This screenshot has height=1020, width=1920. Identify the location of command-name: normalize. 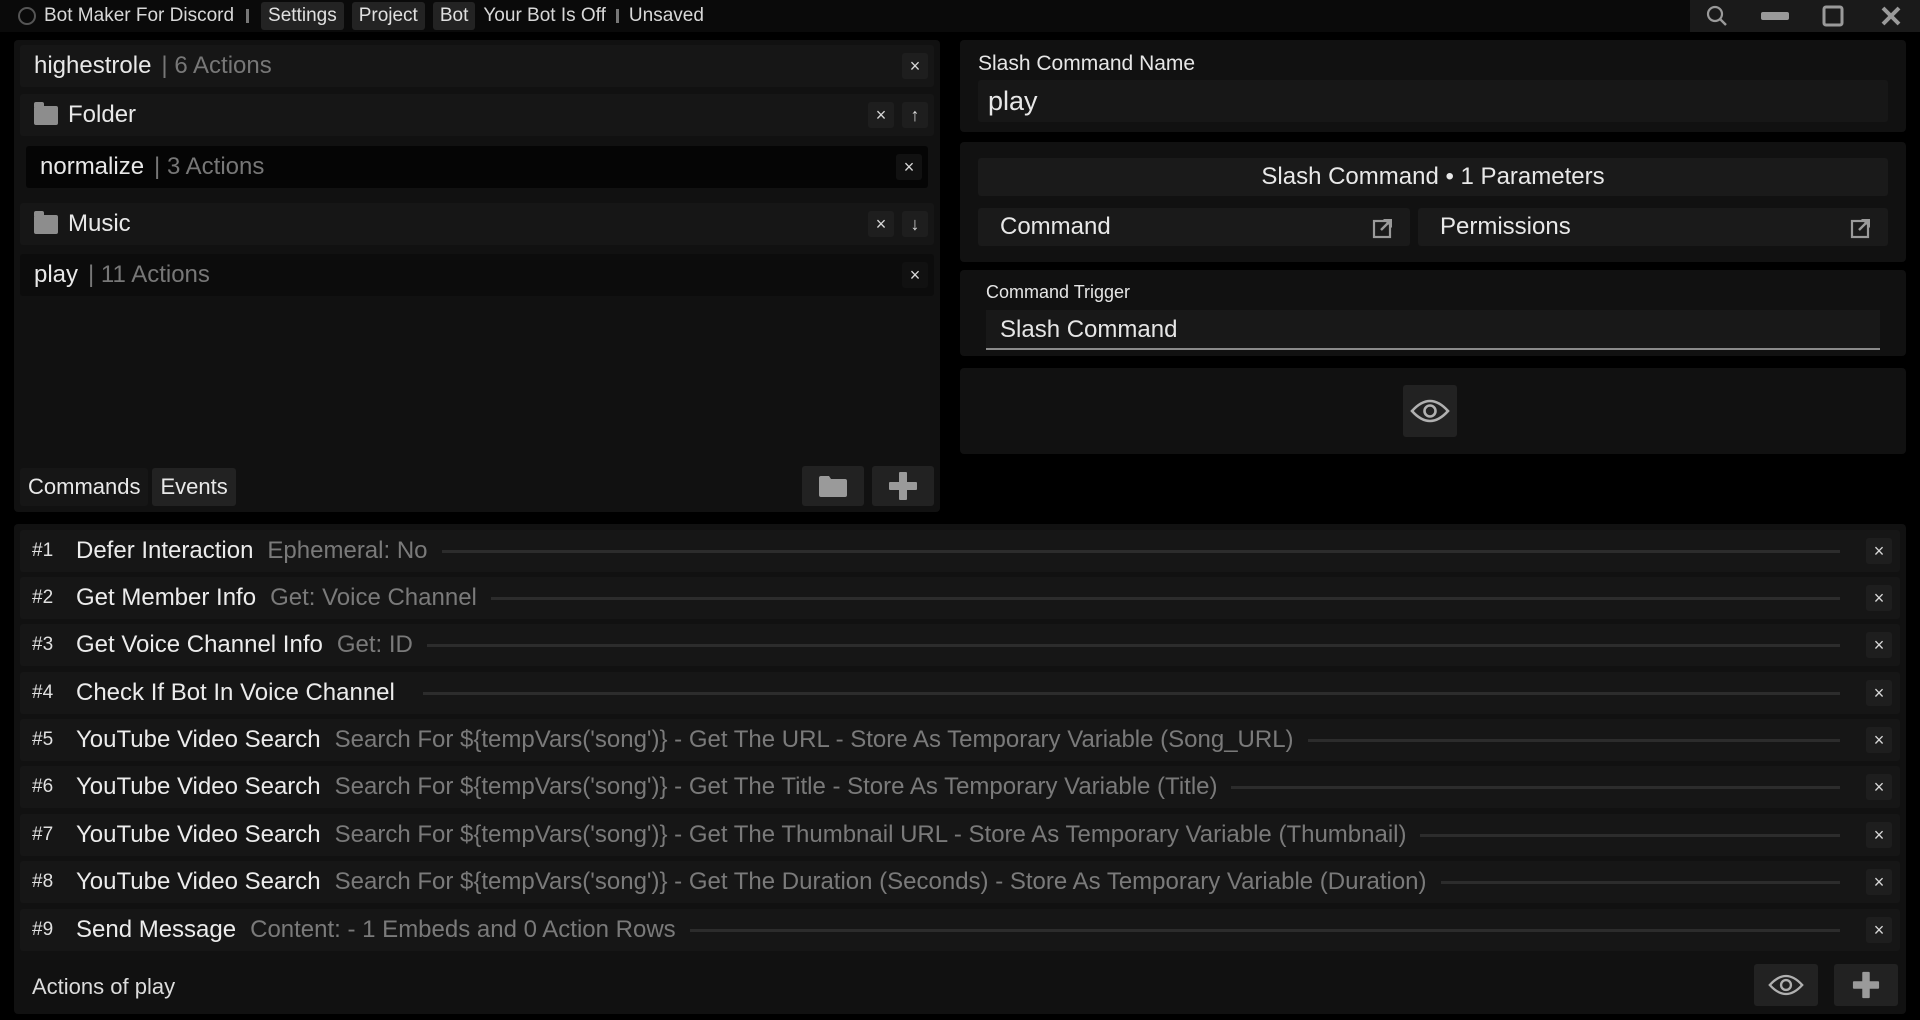
(92, 166).